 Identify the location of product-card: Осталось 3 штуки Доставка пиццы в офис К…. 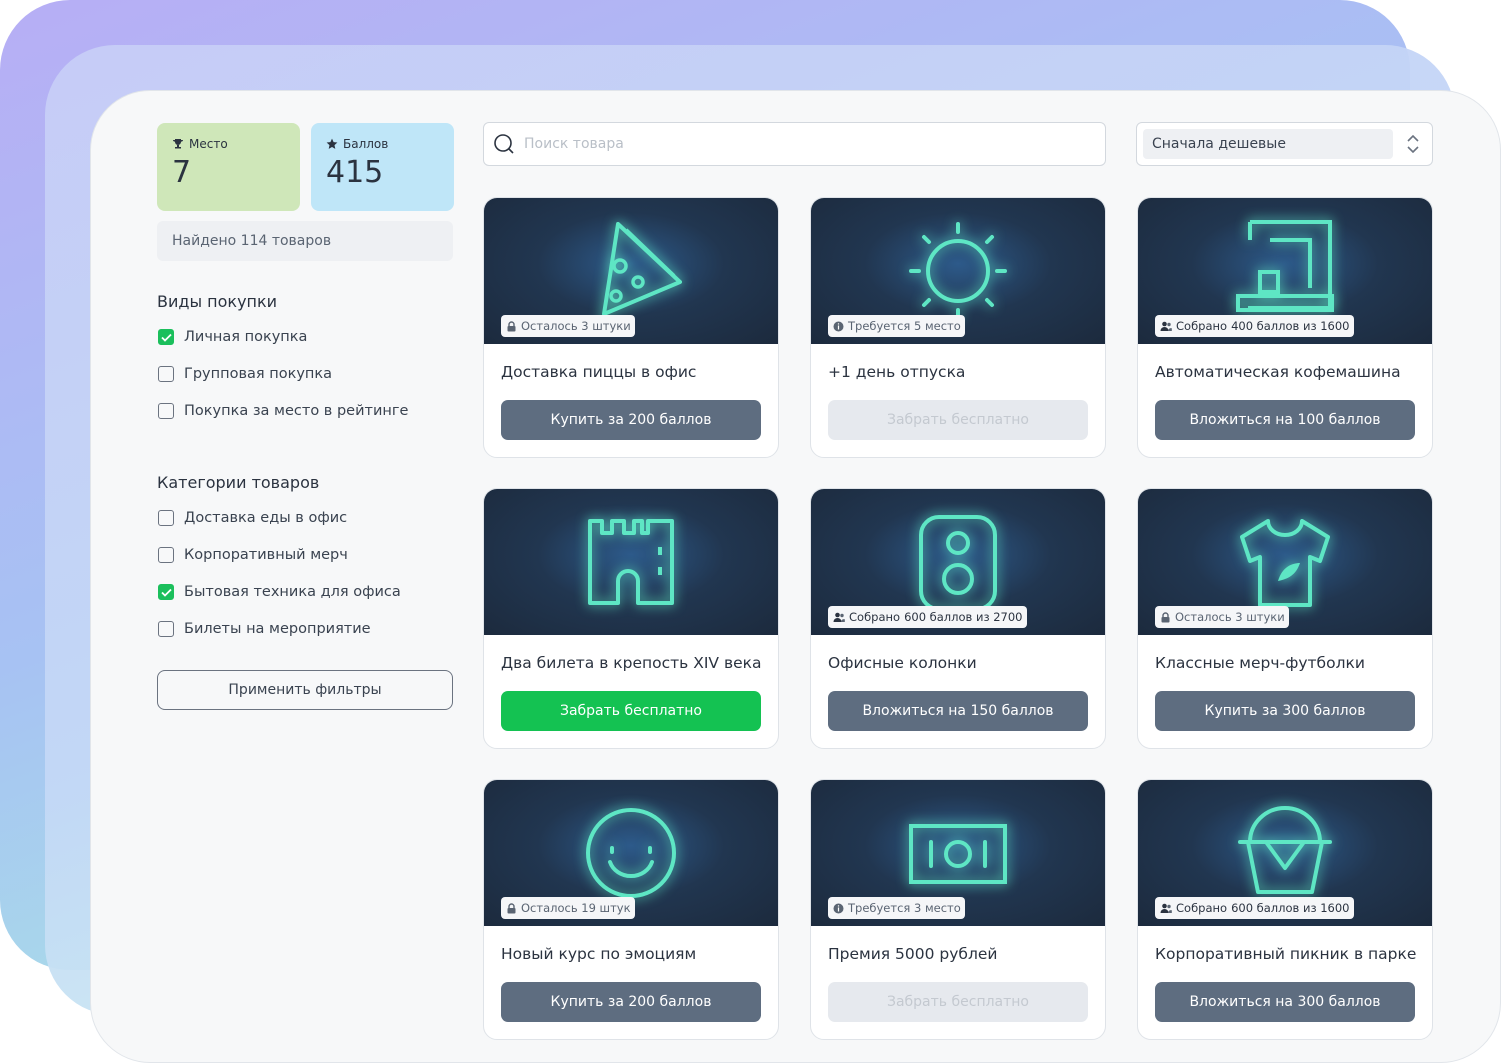
(631, 327).